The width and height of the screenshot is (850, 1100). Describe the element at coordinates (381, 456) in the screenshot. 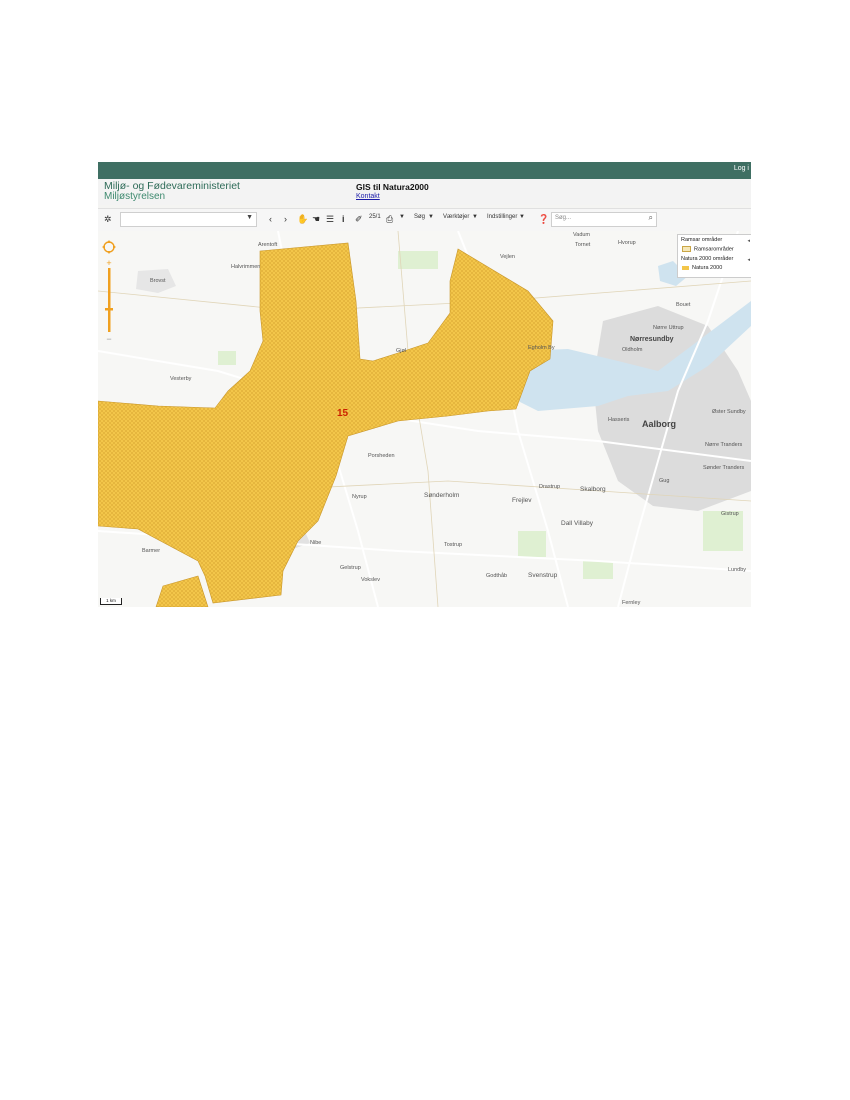

I see `place-label: Porsheden` at that location.